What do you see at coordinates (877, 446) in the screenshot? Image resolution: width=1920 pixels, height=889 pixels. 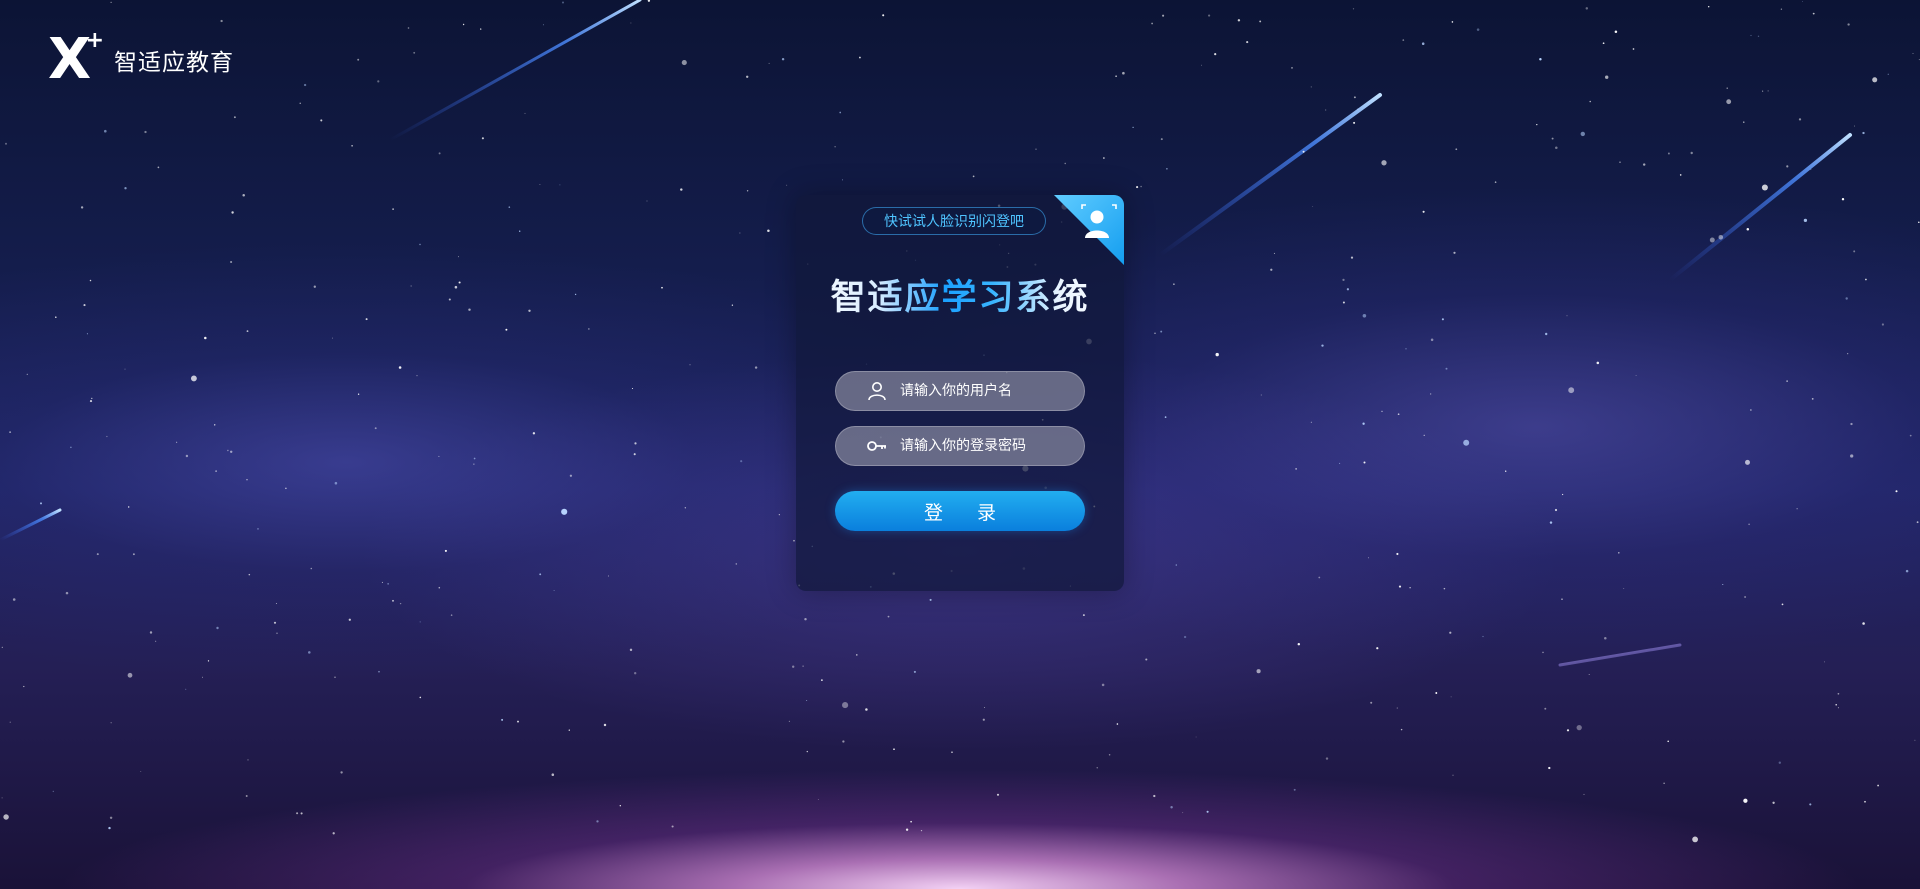 I see `key-icon` at bounding box center [877, 446].